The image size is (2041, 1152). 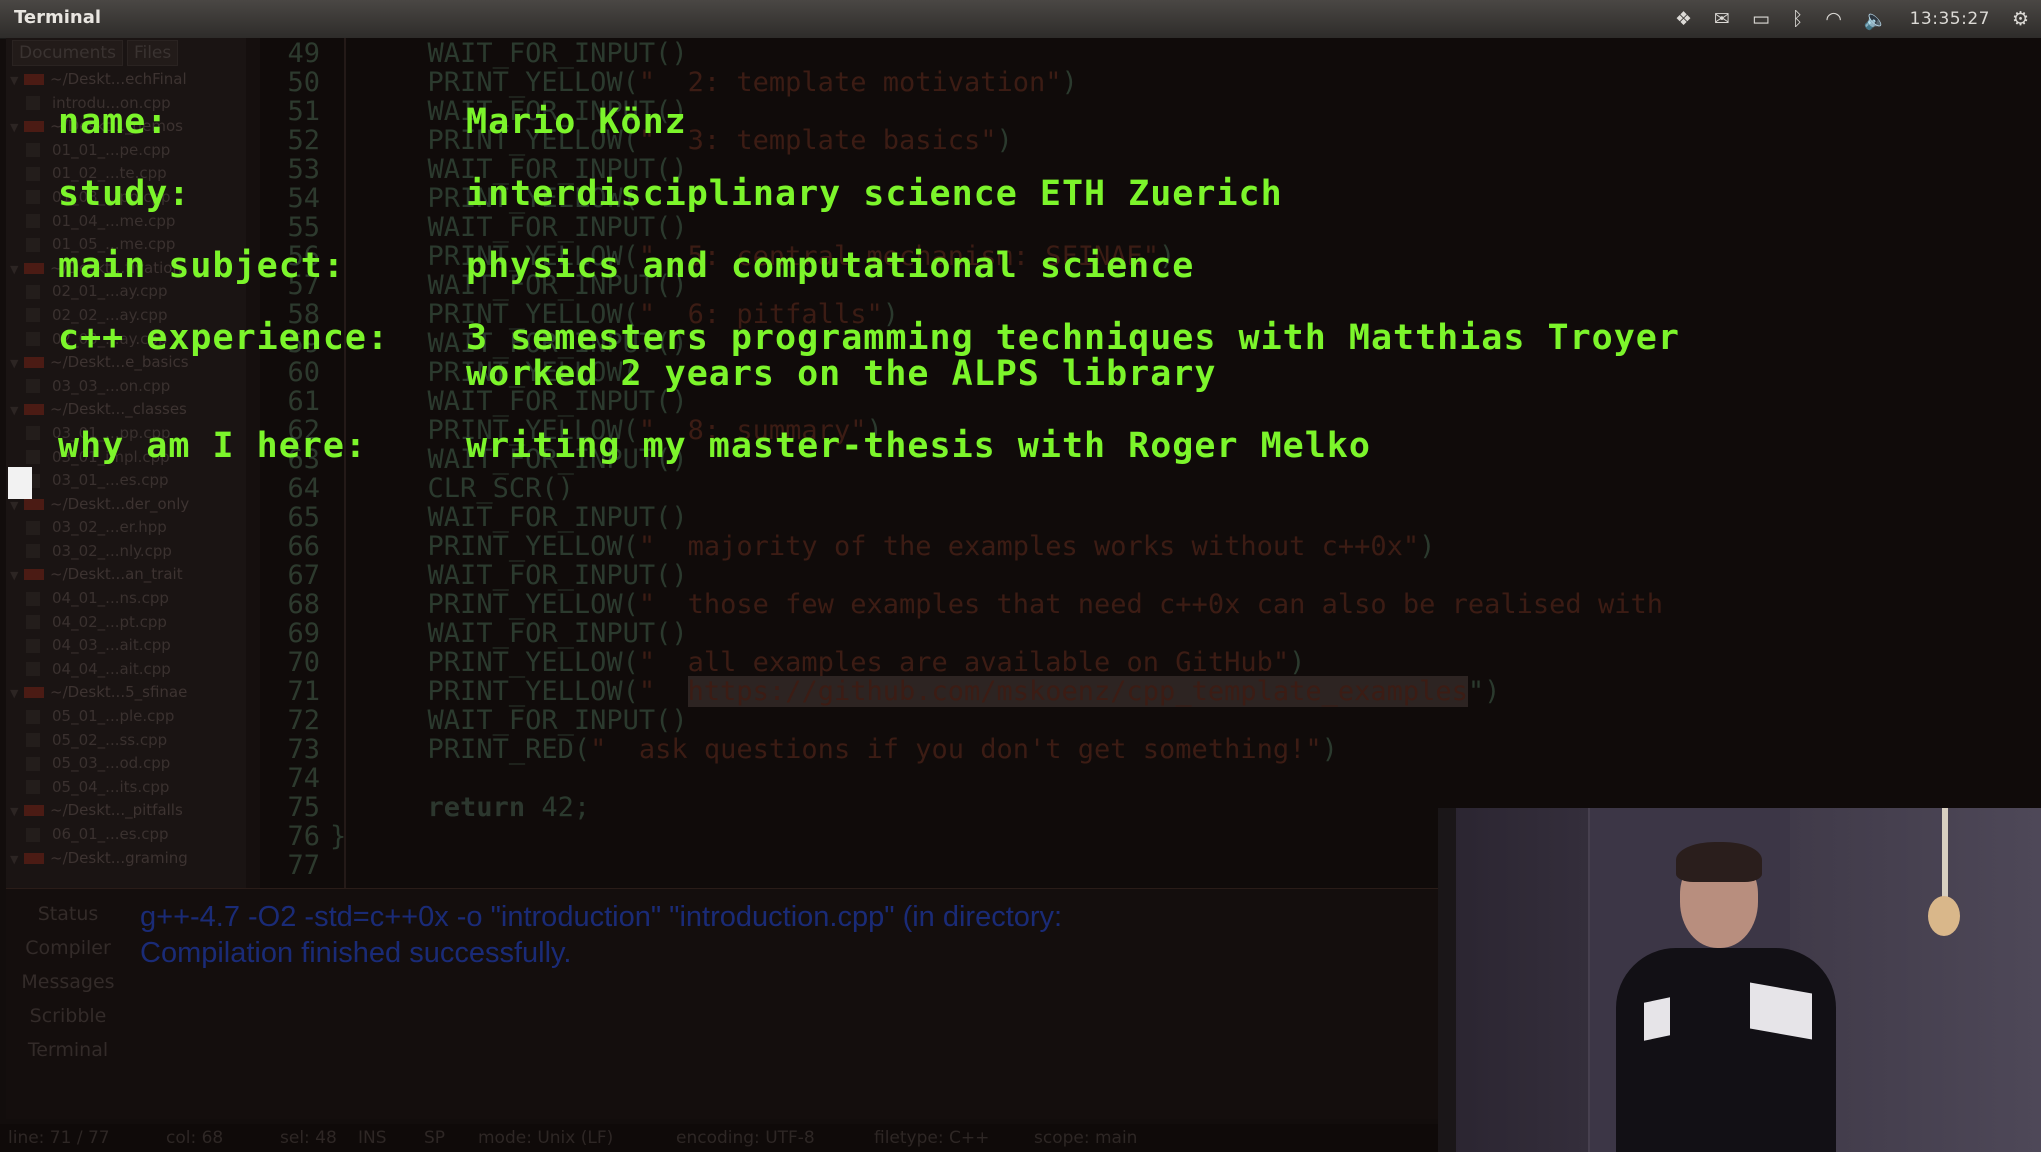 What do you see at coordinates (126, 623) in the screenshot?
I see `tree-file: 04_02_...pt.cpp` at bounding box center [126, 623].